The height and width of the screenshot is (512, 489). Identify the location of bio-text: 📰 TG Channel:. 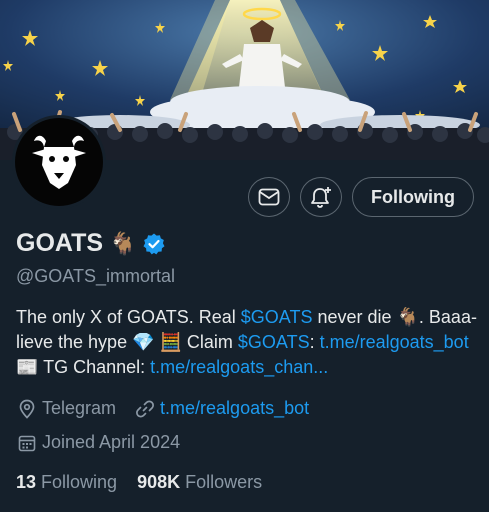
(83, 367).